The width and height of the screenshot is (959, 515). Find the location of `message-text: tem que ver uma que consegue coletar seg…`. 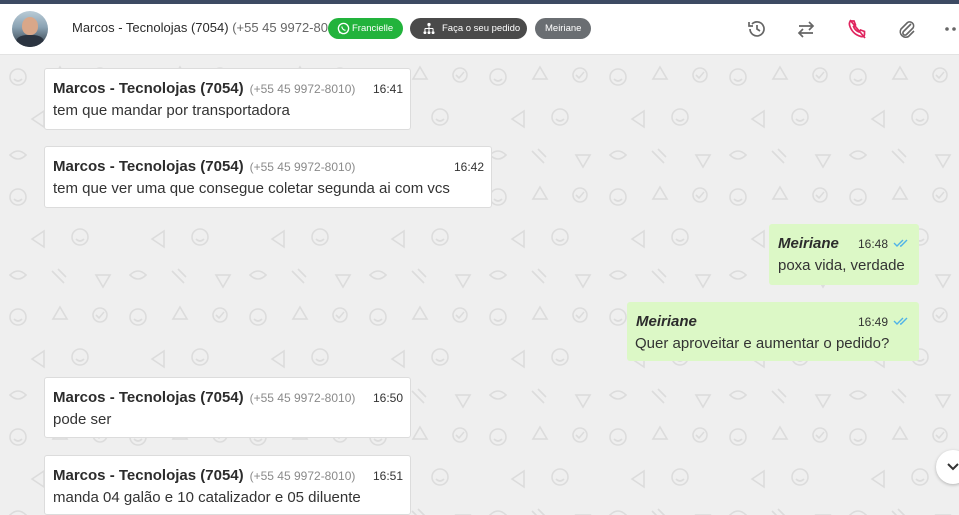

message-text: tem que ver uma que consegue coletar seg… is located at coordinates (251, 188).